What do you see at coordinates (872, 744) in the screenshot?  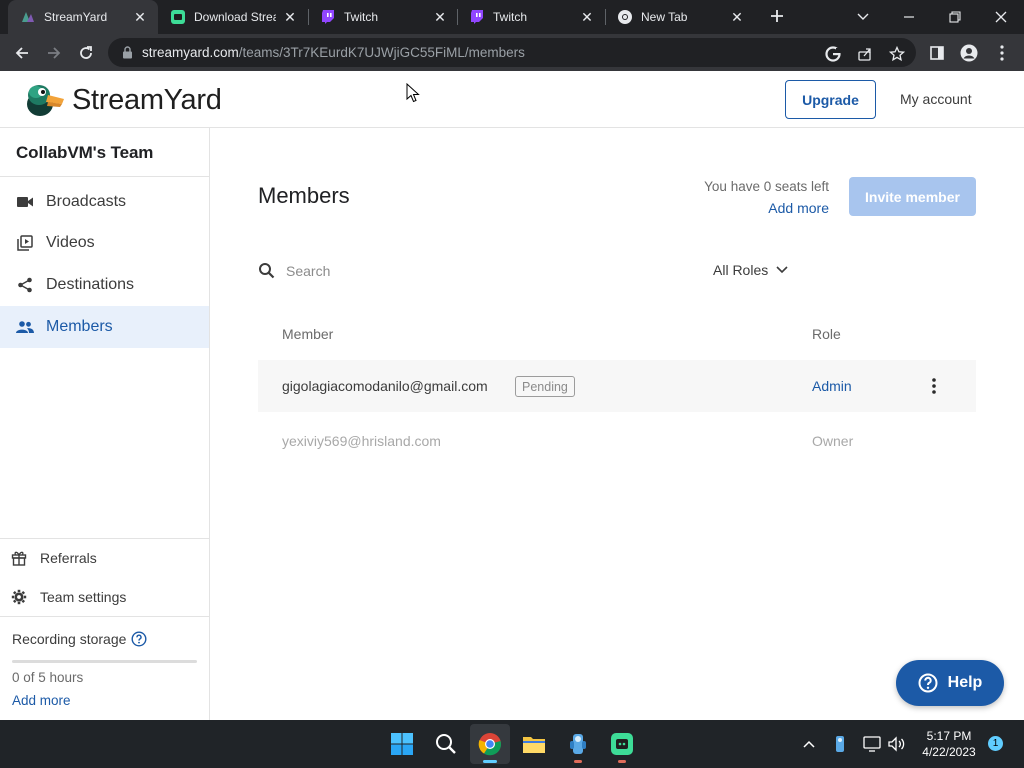 I see `network-icon` at bounding box center [872, 744].